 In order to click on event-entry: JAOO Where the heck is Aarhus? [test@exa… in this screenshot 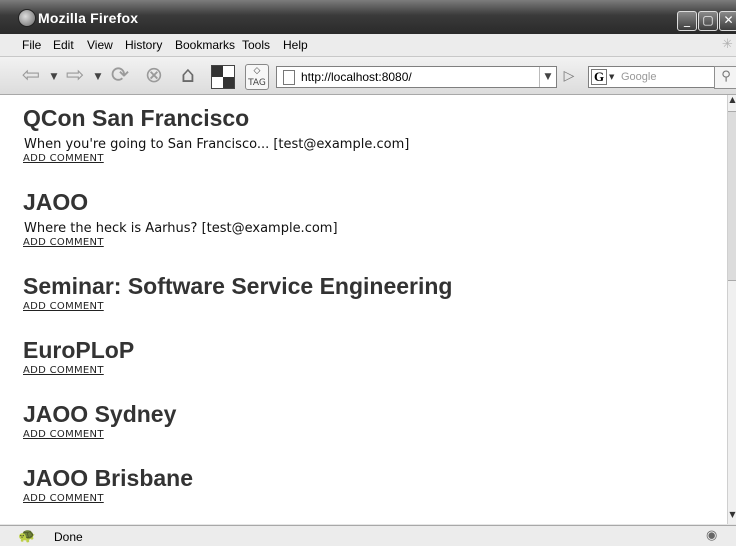, I will do `click(180, 218)`.